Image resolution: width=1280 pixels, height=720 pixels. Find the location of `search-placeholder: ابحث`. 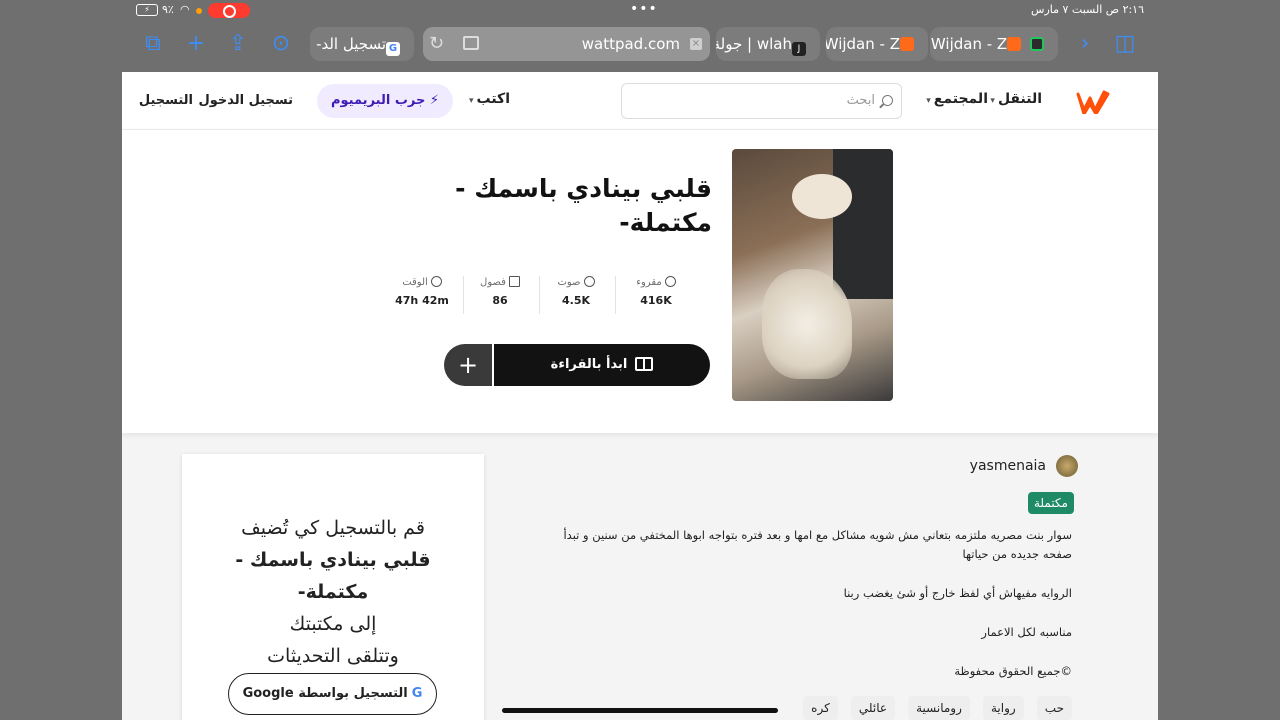

search-placeholder: ابحث is located at coordinates (860, 100).